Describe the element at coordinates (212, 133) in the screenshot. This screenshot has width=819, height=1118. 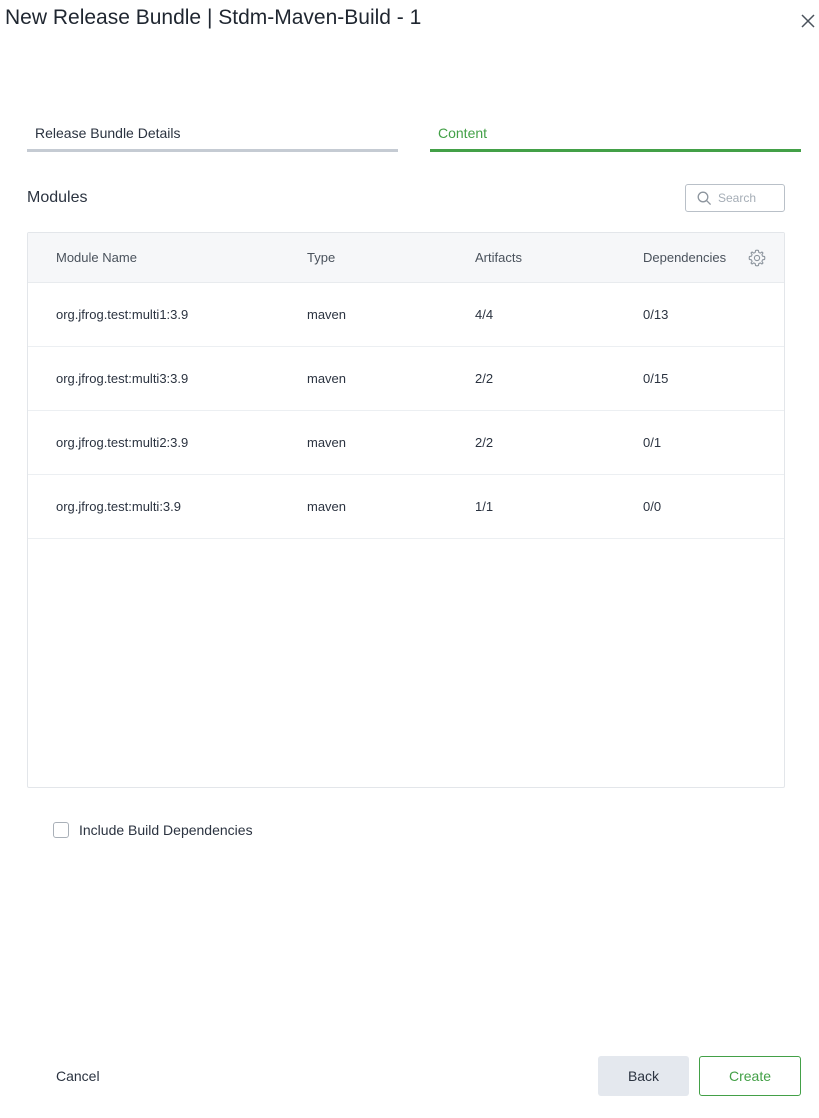
I see `step-release-bundle-details: Release Bundle Details` at that location.